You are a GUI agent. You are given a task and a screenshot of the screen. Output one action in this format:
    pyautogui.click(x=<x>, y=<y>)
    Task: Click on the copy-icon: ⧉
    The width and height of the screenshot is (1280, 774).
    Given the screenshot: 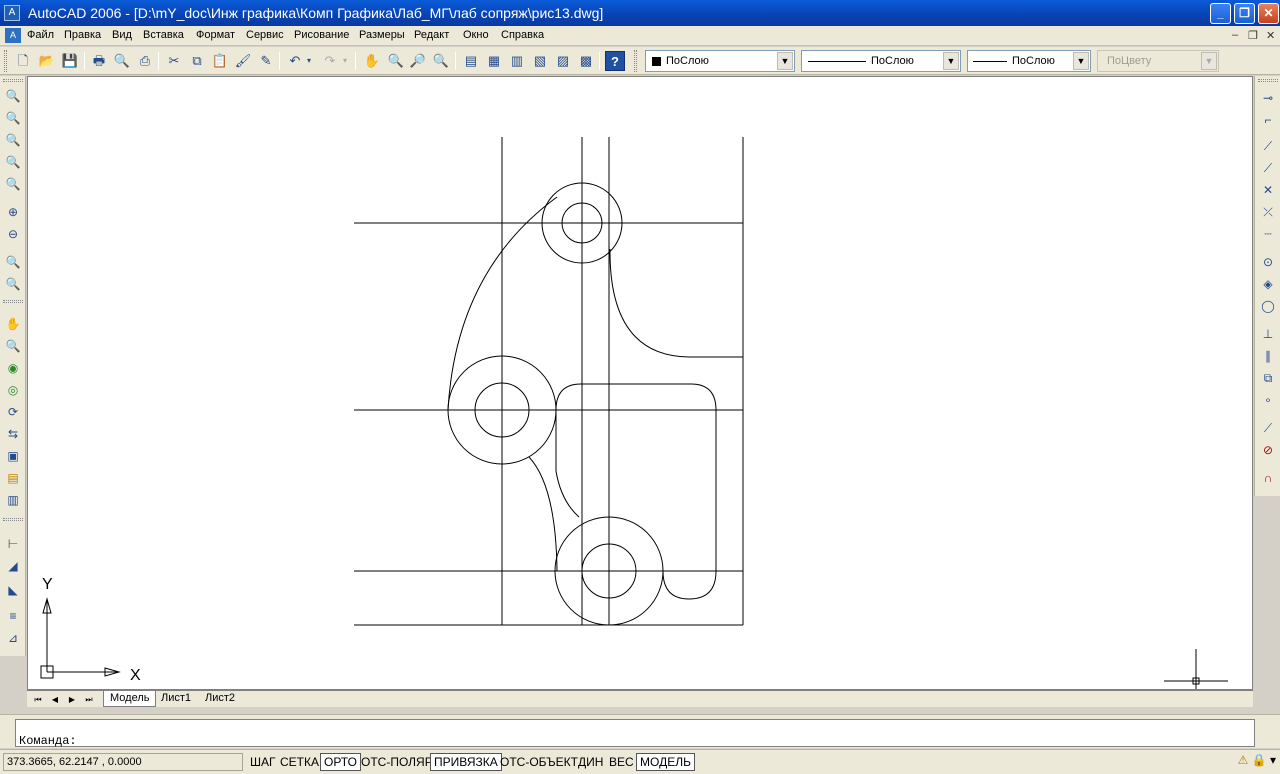 What is the action you would take?
    pyautogui.click(x=197, y=61)
    